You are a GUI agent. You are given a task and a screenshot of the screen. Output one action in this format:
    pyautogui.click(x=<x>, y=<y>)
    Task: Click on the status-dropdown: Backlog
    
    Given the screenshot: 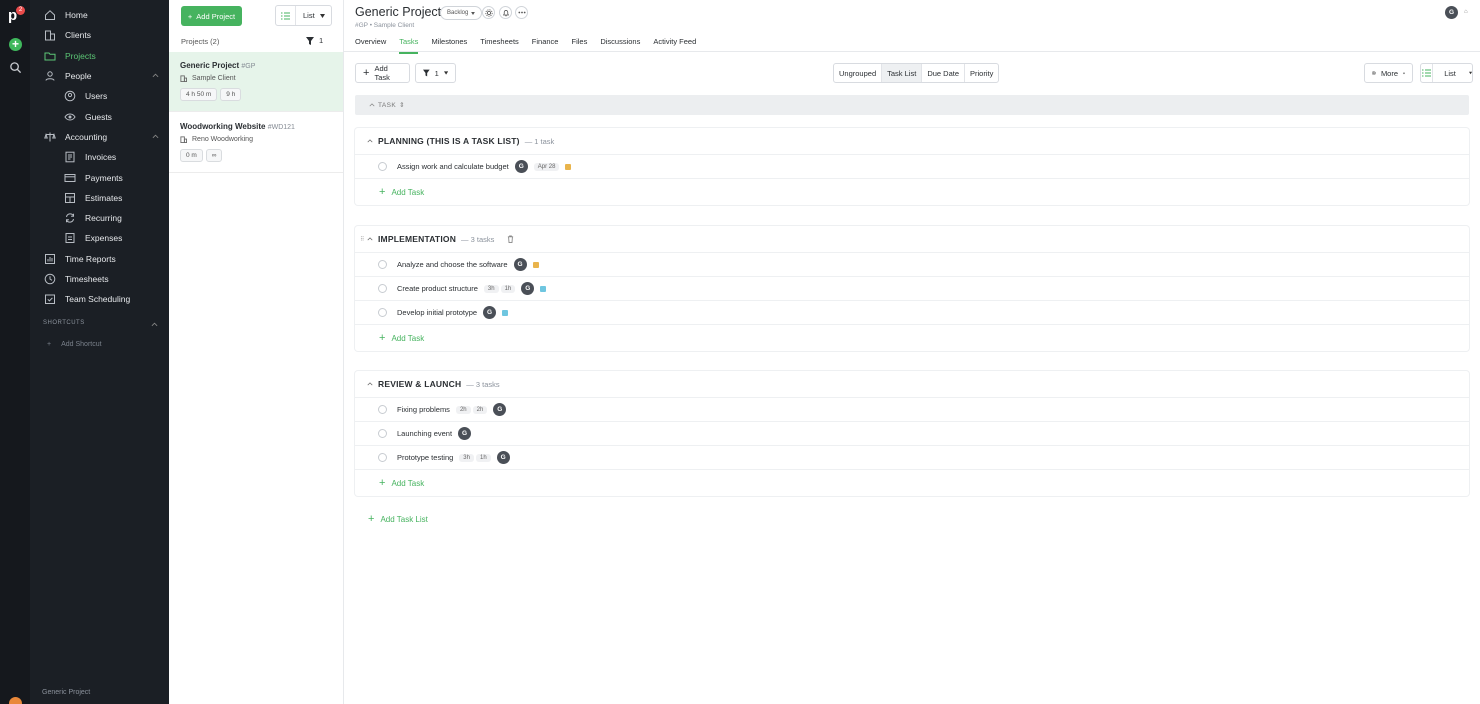 What is the action you would take?
    pyautogui.click(x=461, y=13)
    